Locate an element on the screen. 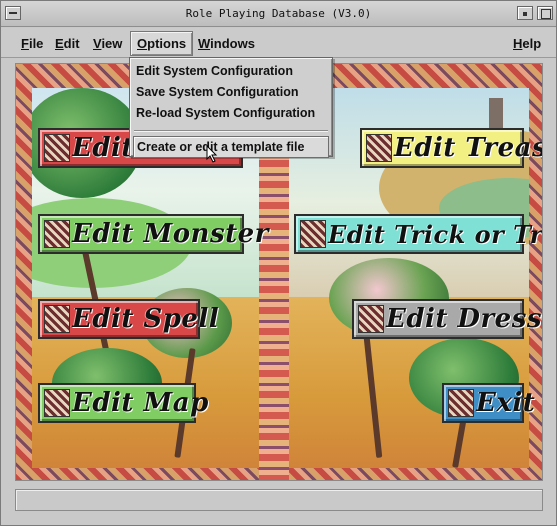  menu-edit-label: dit is located at coordinates (71, 43).